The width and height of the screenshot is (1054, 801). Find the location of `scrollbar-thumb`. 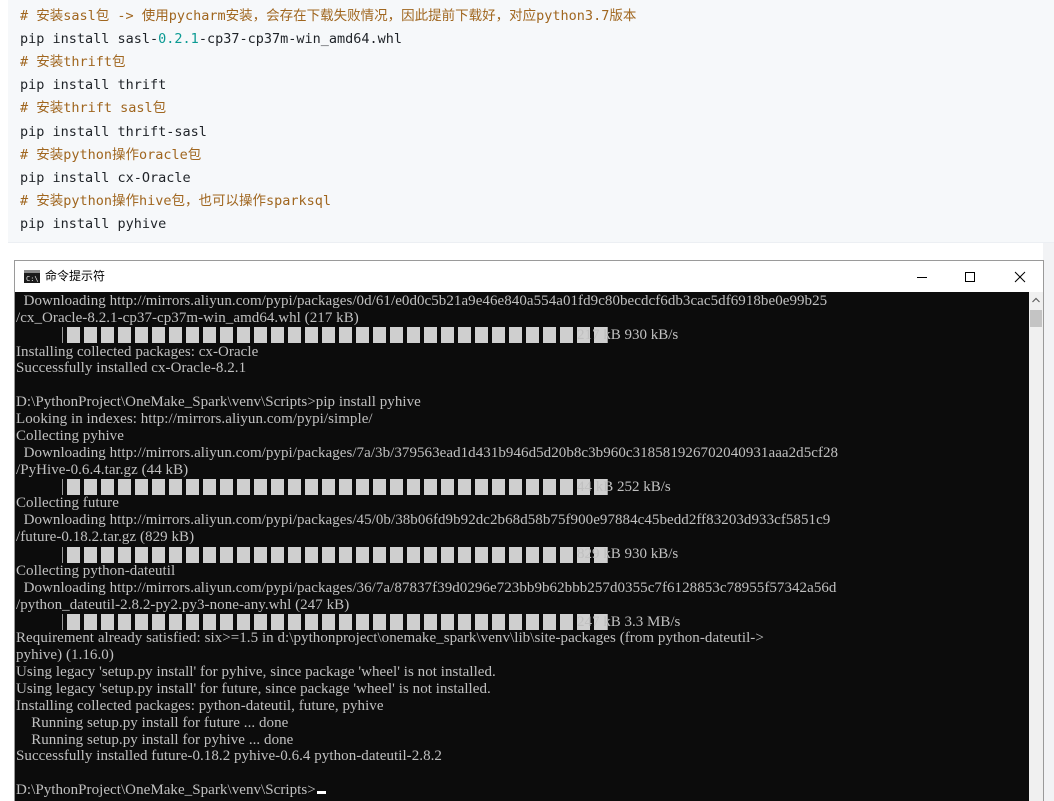

scrollbar-thumb is located at coordinates (1036, 318).